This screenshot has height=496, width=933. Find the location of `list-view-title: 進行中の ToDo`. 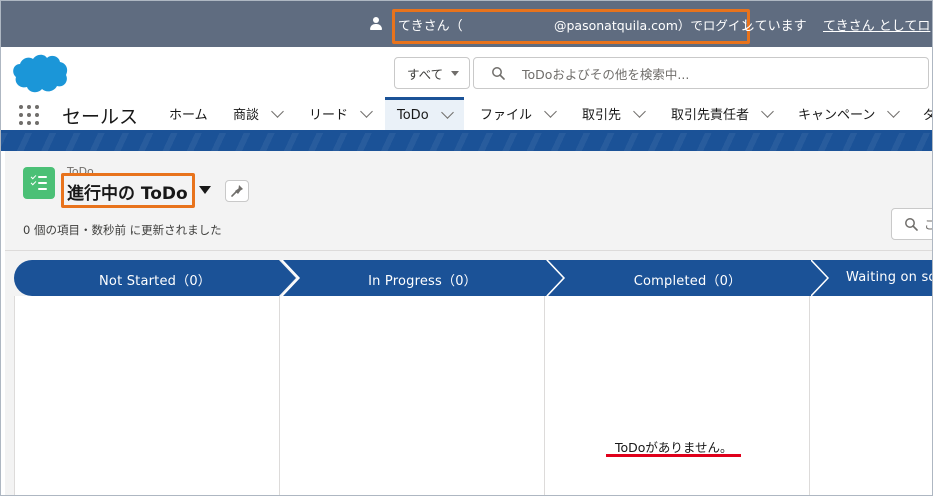

list-view-title: 進行中の ToDo is located at coordinates (127, 191).